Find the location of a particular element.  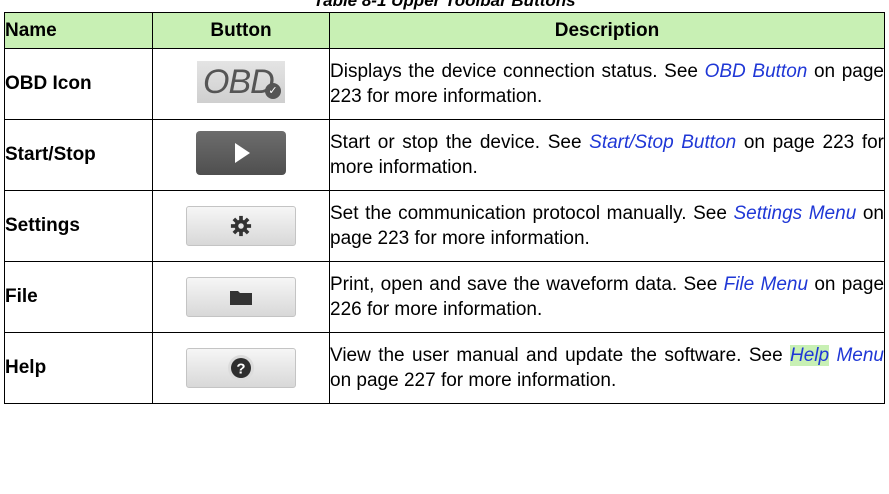

start-stop-button-link: Start/Stop Button is located at coordinates (662, 142).